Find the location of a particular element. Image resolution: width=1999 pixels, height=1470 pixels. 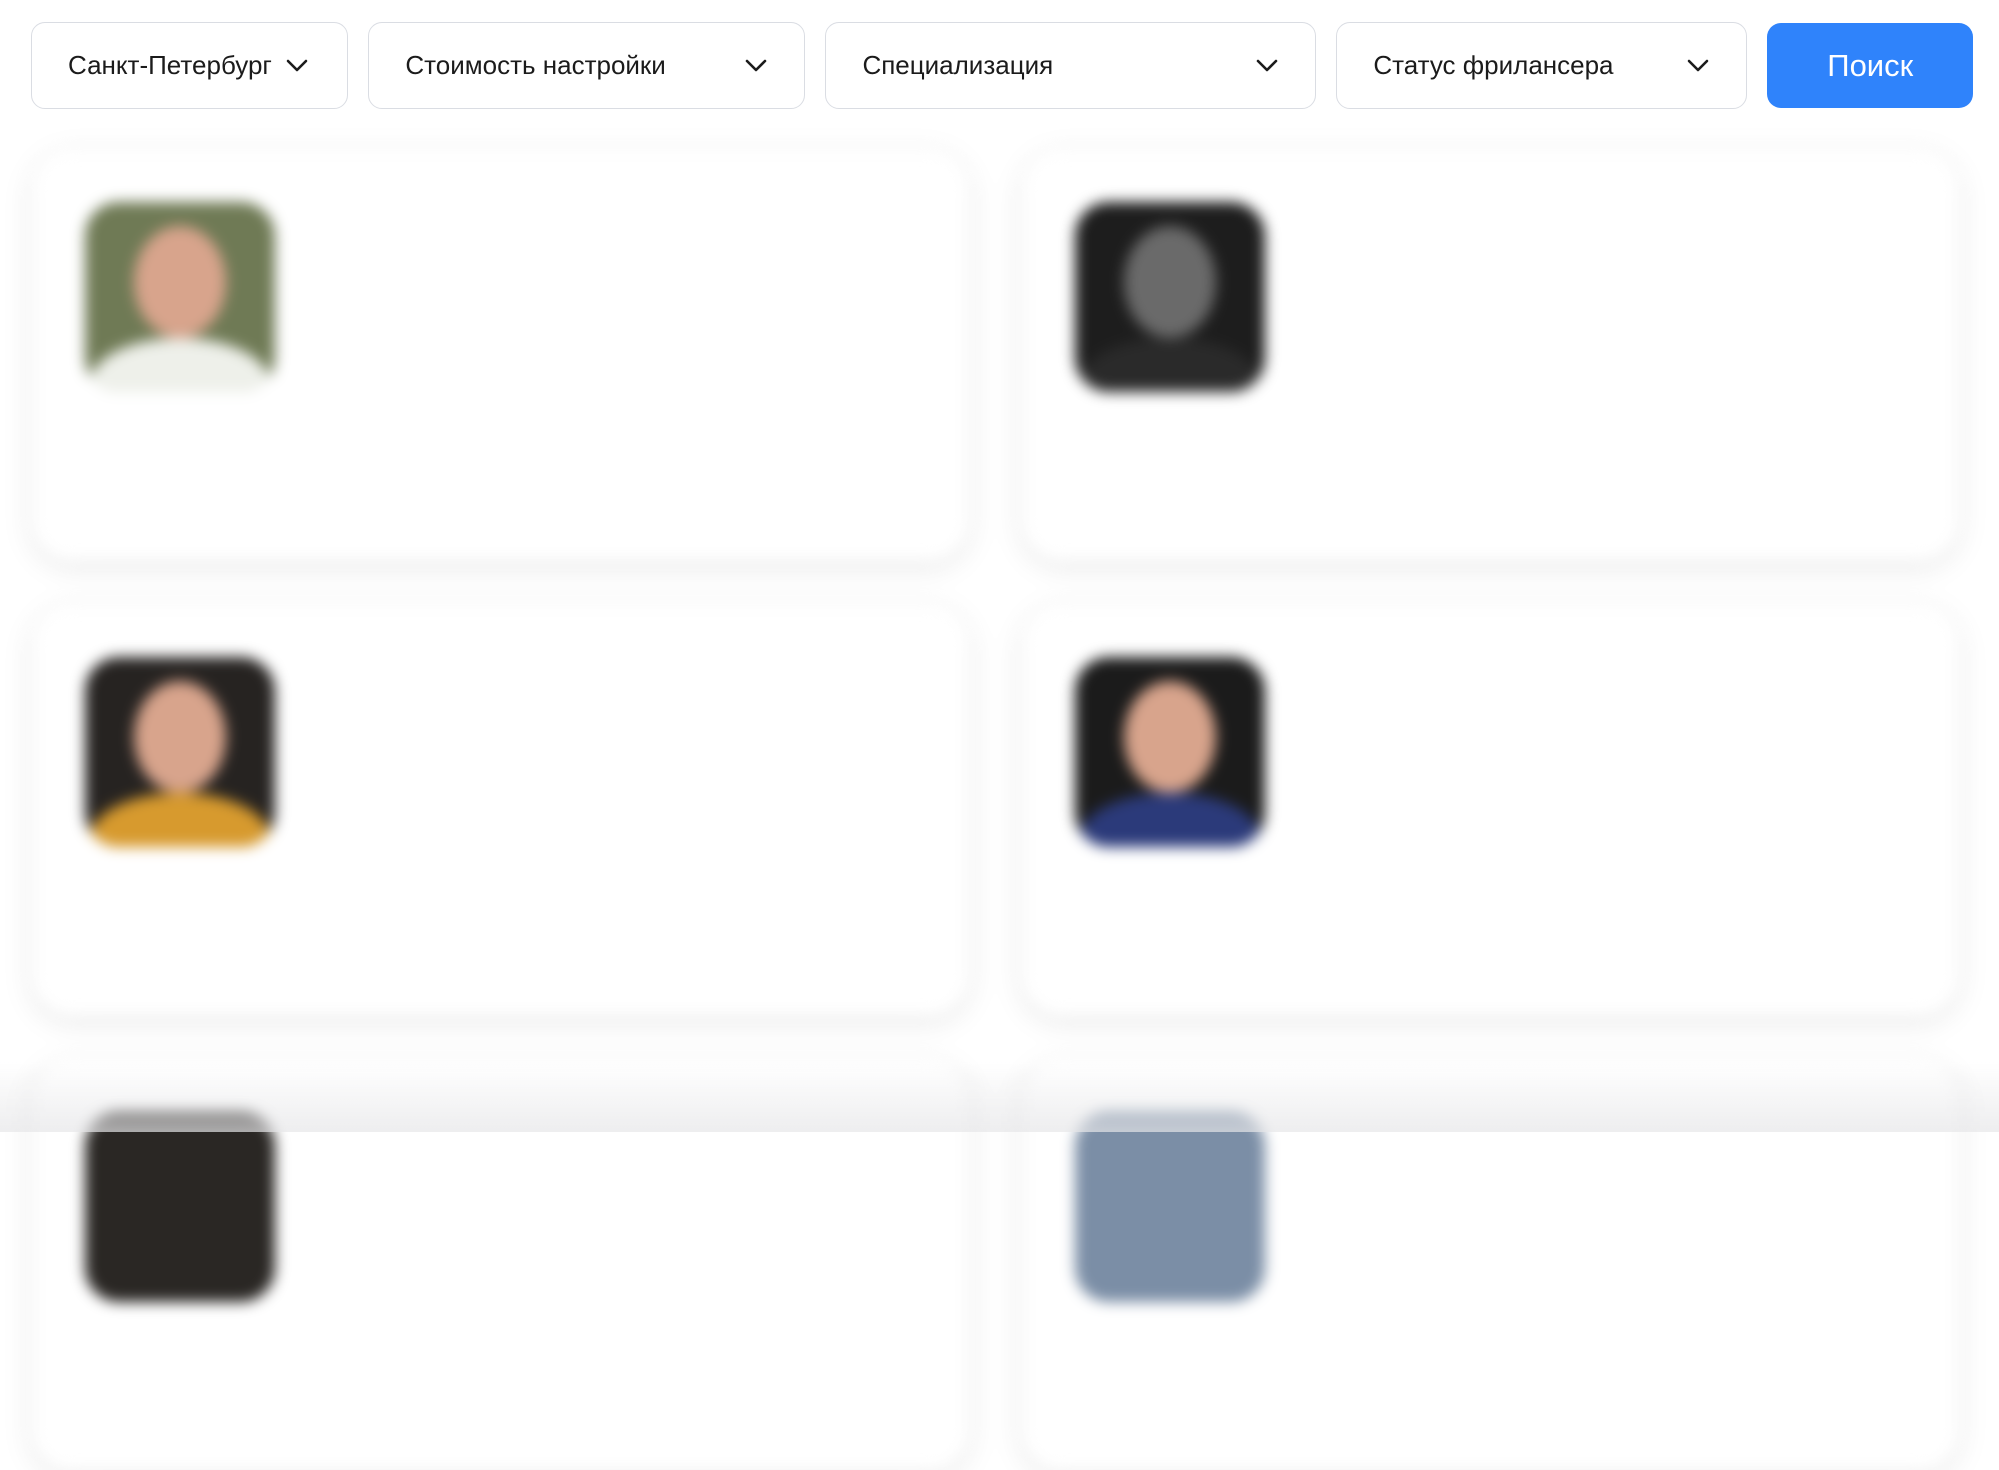

status-dropdown: Статус фрилансера is located at coordinates (1541, 65).